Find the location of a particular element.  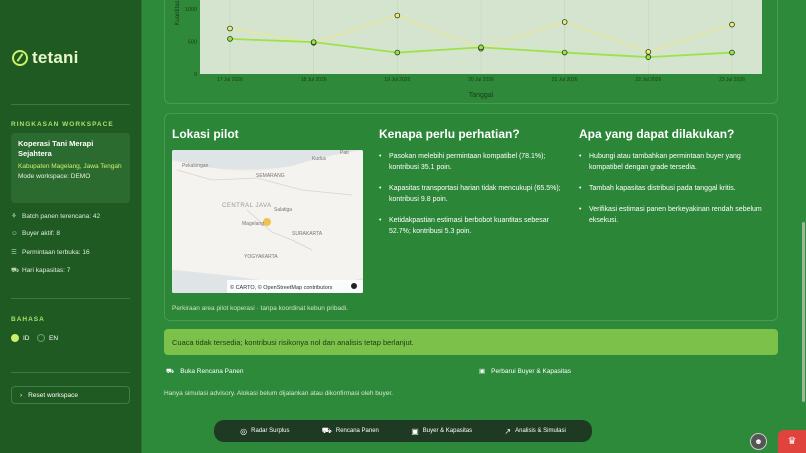

leaf-icon is located at coordinates (20, 58).